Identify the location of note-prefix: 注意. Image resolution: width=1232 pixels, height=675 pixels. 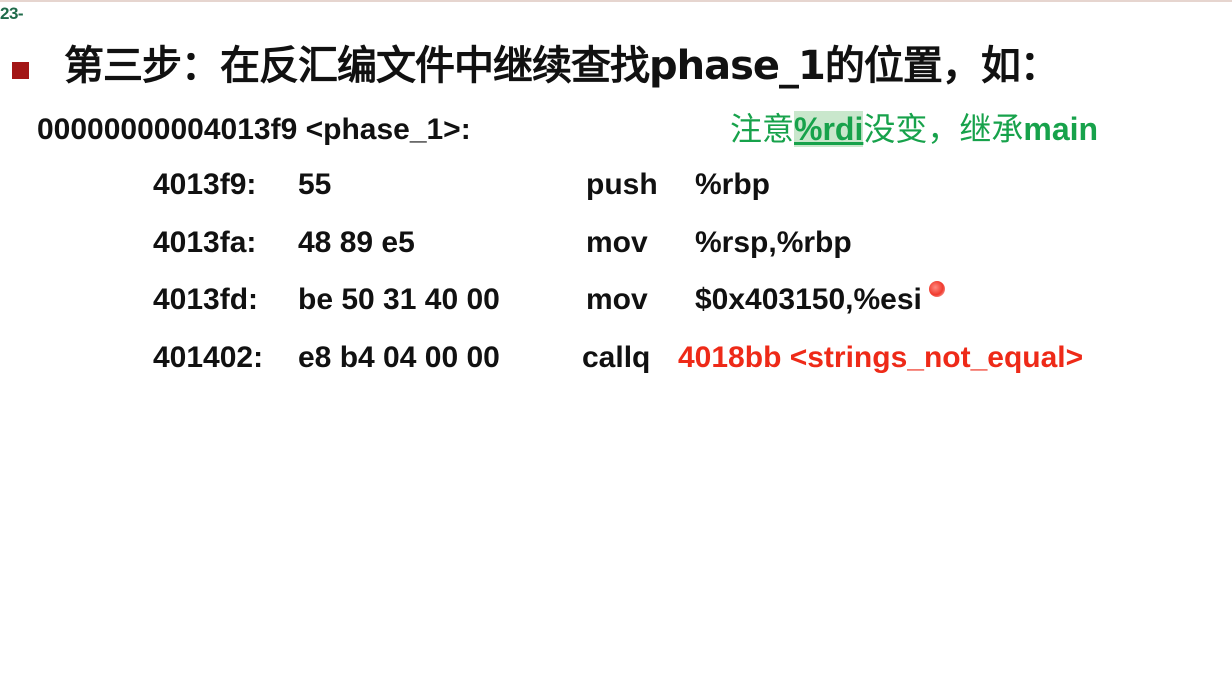
(762, 129).